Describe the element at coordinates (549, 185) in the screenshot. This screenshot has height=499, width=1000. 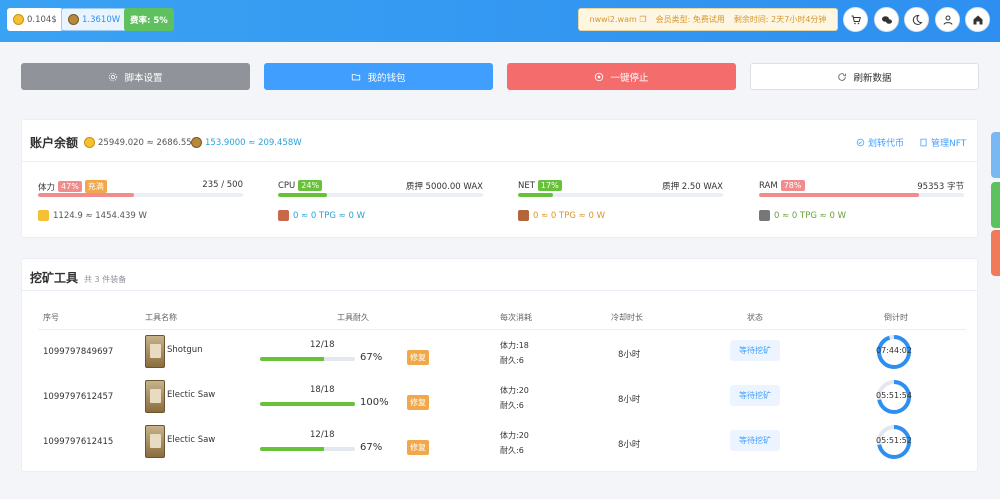
I see `resource-percent-tag: 17%` at that location.